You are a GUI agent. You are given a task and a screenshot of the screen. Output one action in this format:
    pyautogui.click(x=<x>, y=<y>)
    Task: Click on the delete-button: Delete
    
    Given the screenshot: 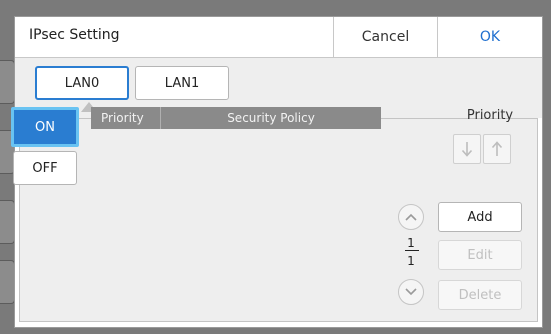 What is the action you would take?
    pyautogui.click(x=480, y=295)
    